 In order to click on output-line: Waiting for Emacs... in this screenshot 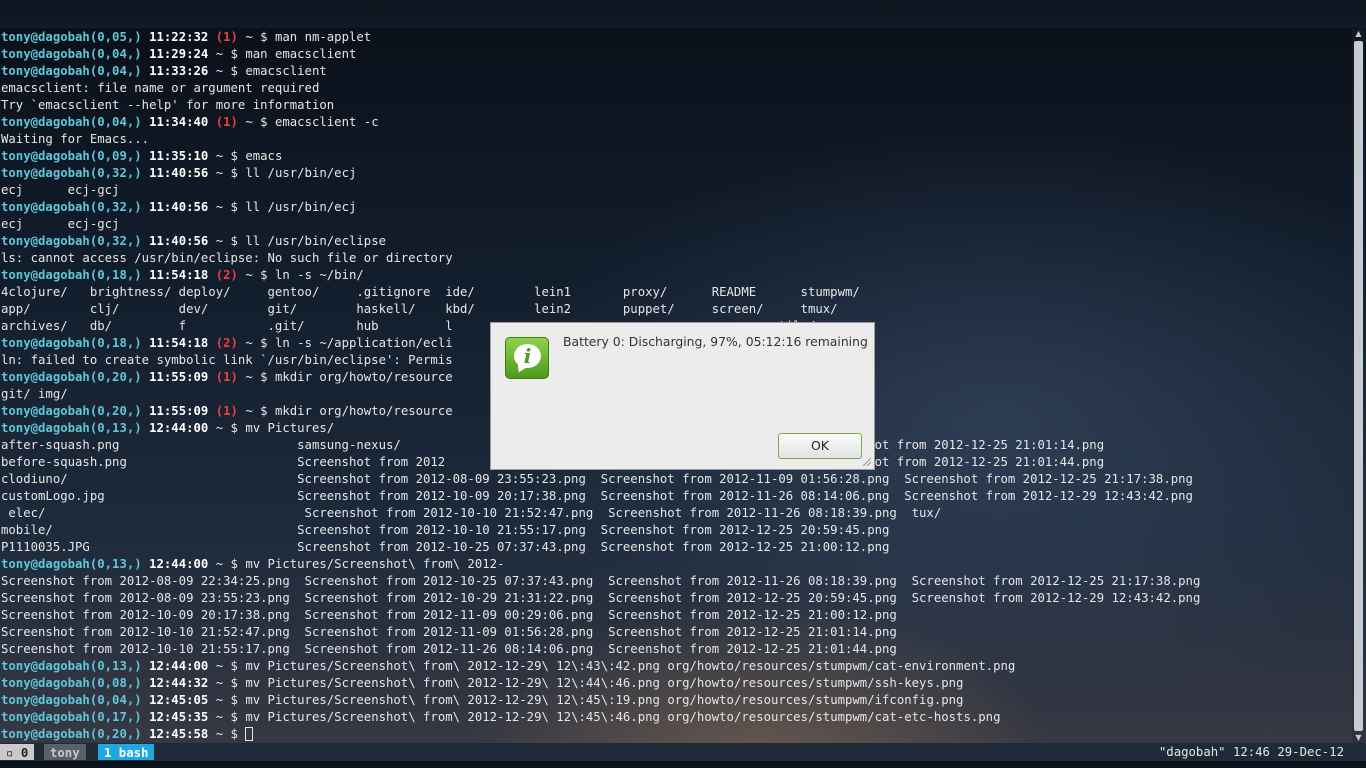, I will do `click(676, 139)`.